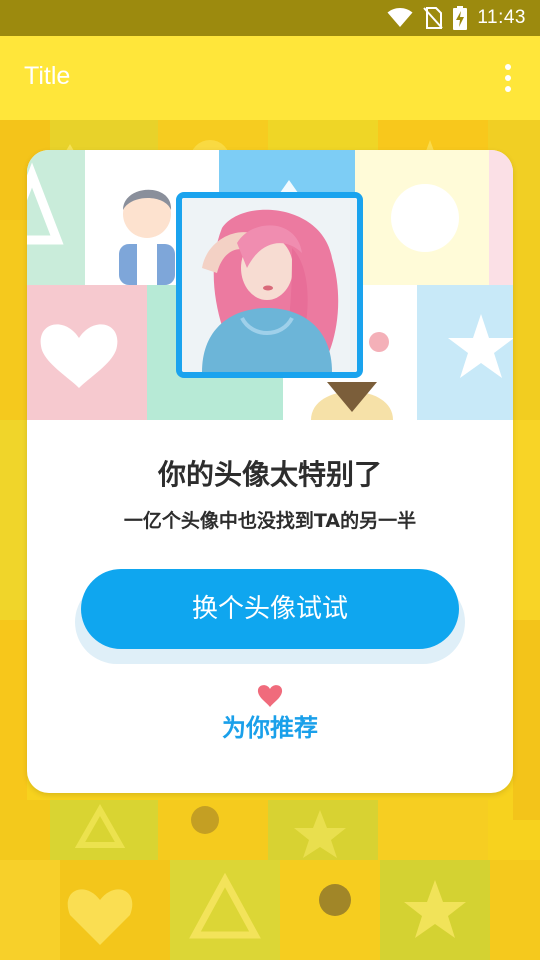  What do you see at coordinates (270, 725) in the screenshot?
I see `recommend-link: 为你推荐` at bounding box center [270, 725].